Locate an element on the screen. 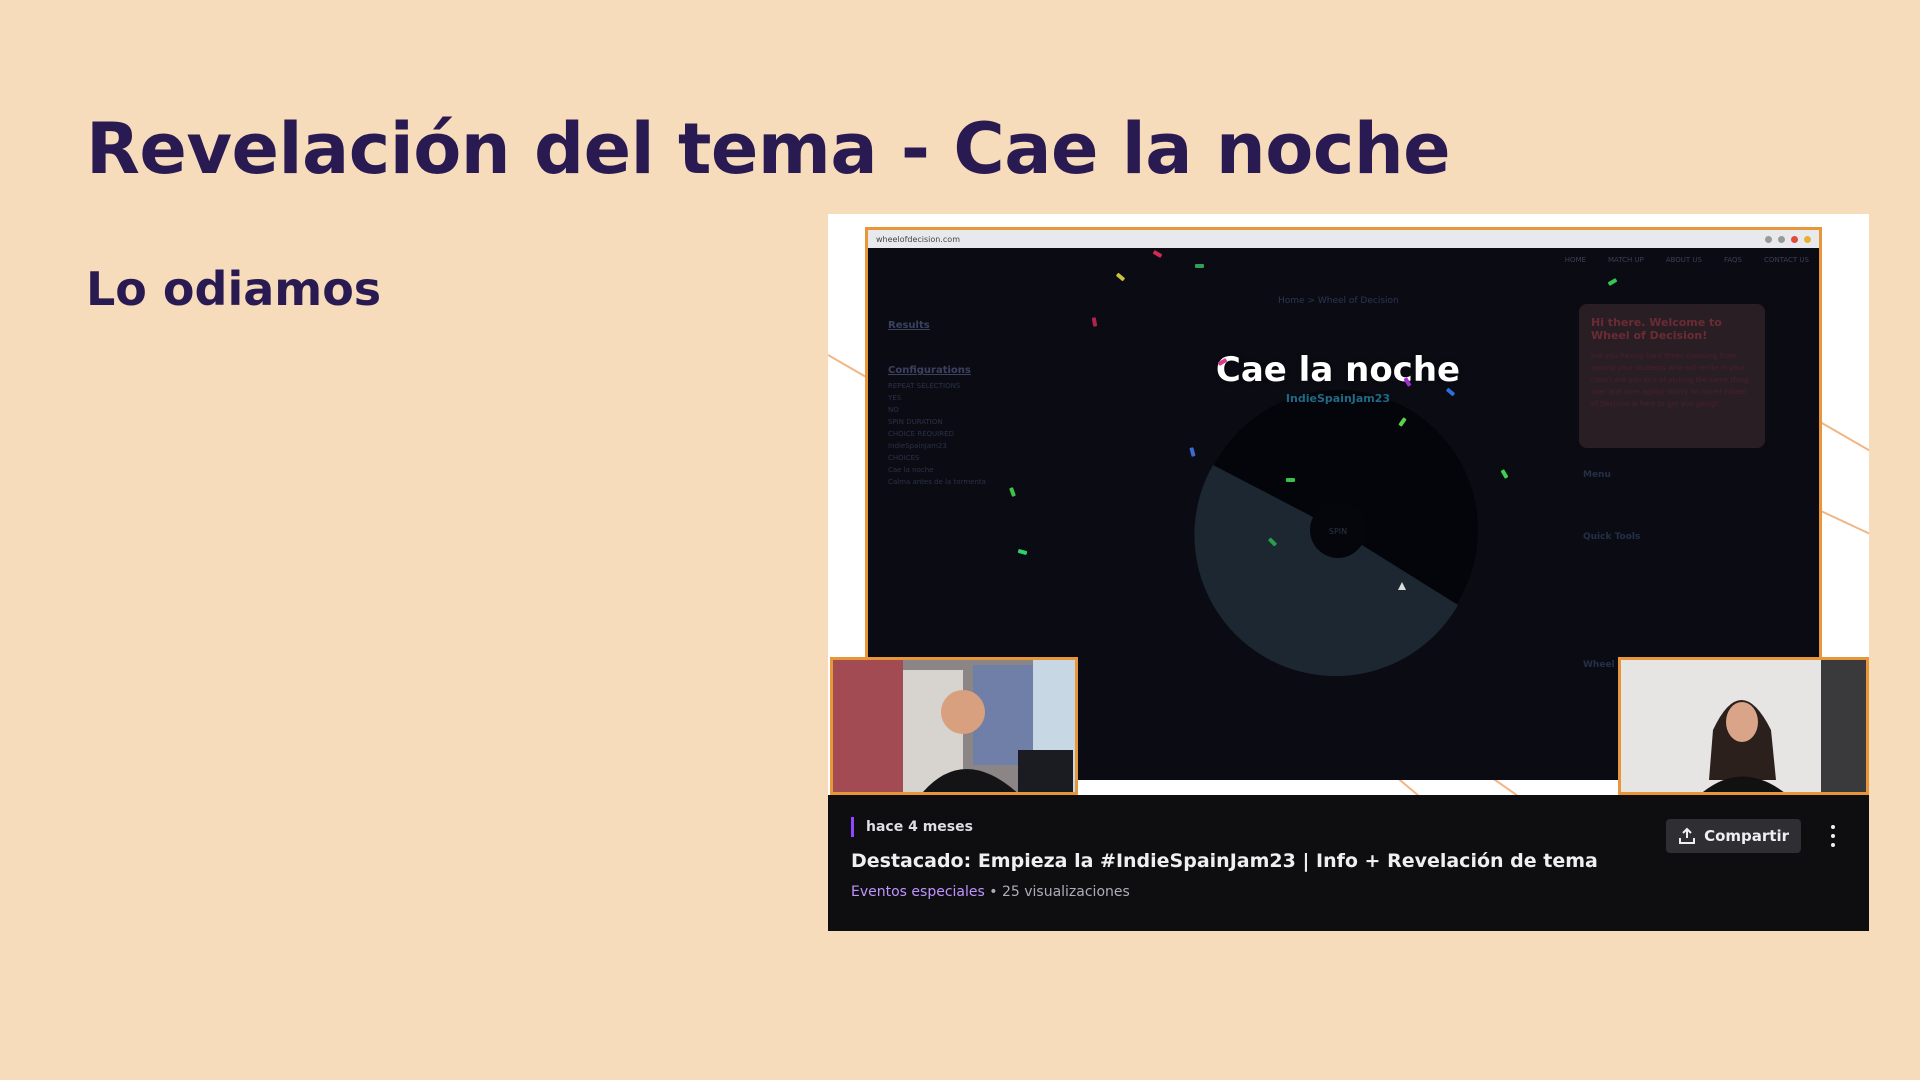 The image size is (1920, 1080). choices-label: CHOICES is located at coordinates (904, 458).